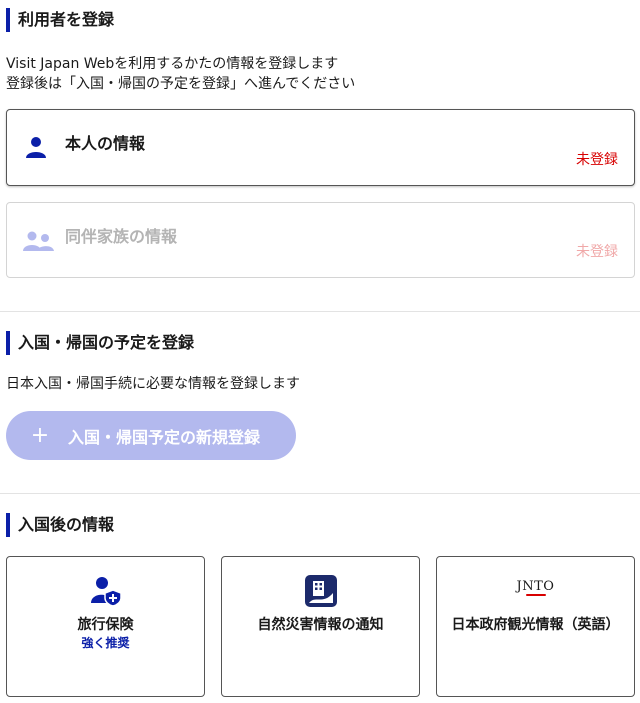 The height and width of the screenshot is (703, 640). I want to click on group-icon, so click(38, 241).